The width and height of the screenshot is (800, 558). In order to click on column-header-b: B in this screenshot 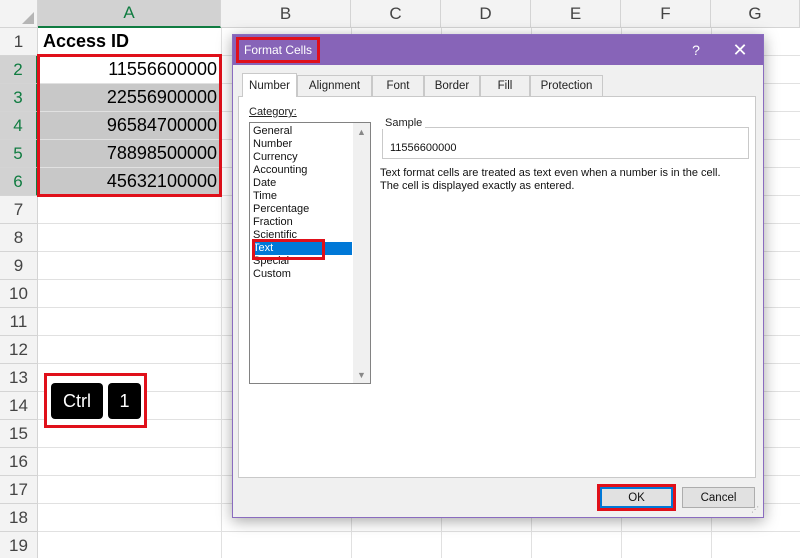, I will do `click(286, 14)`.